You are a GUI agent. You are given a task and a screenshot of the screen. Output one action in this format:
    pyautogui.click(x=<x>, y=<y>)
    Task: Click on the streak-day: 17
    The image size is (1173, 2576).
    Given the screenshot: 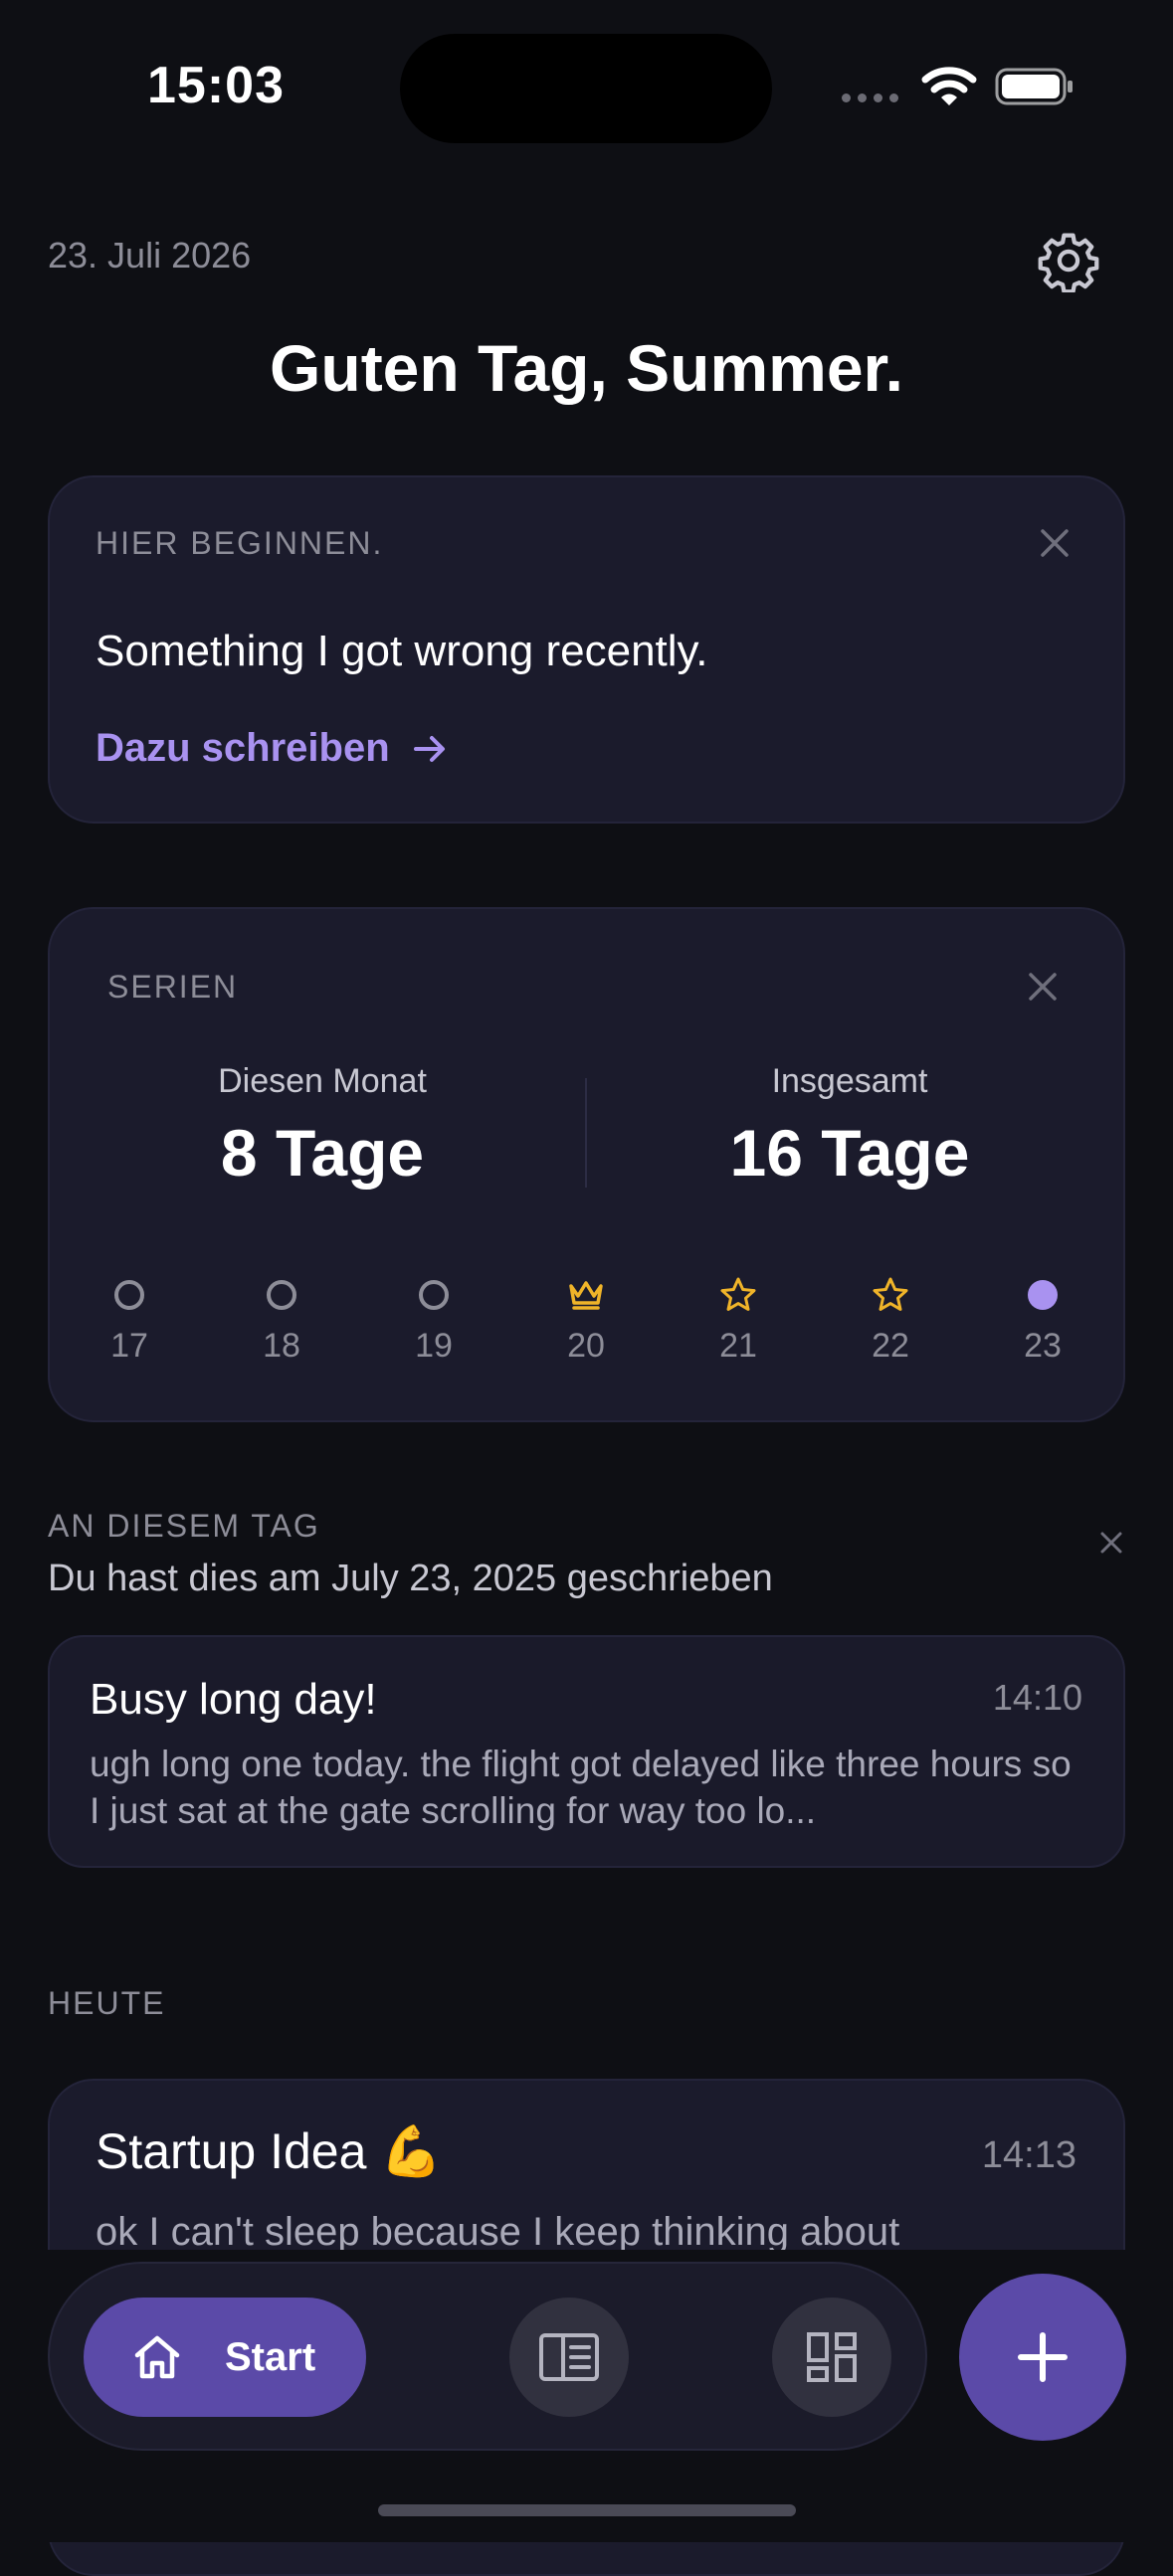 What is the action you would take?
    pyautogui.click(x=129, y=1319)
    